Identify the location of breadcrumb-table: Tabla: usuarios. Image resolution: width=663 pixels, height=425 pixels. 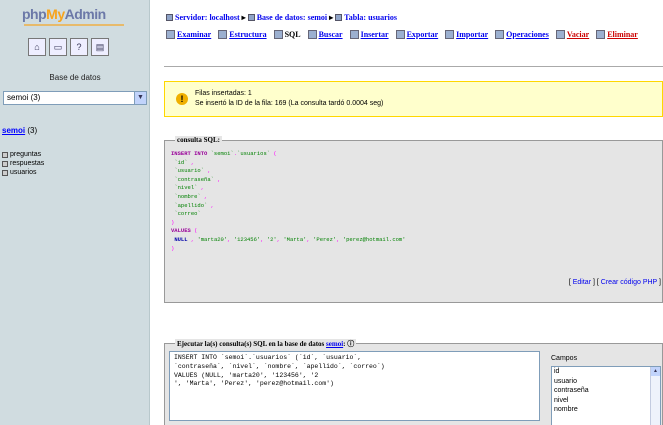
(370, 17).